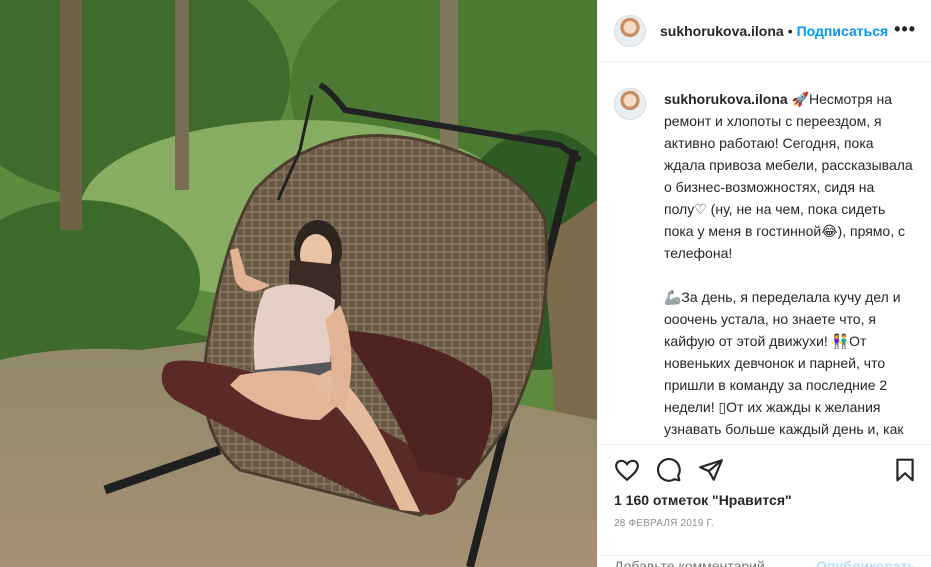 The height and width of the screenshot is (567, 931). I want to click on comment-input, so click(715, 562).